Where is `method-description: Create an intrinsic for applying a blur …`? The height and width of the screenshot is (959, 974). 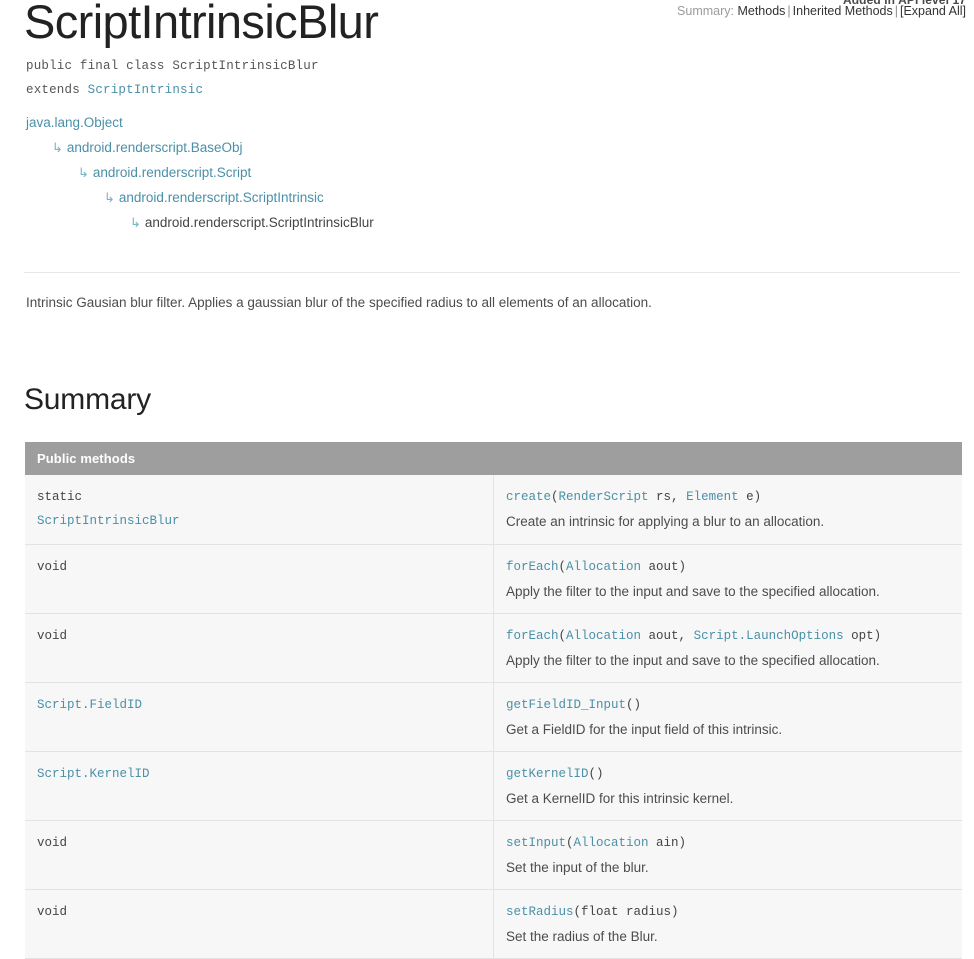
method-description: Create an intrinsic for applying a blur … is located at coordinates (665, 521).